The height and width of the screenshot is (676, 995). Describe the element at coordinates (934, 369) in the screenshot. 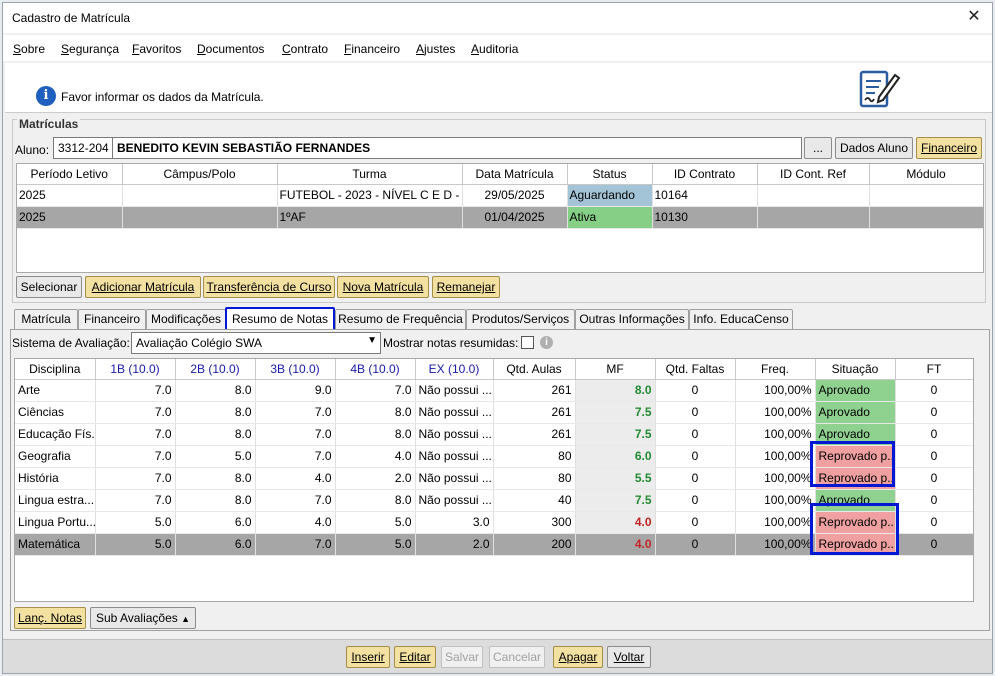

I see `col-ft: FT` at that location.